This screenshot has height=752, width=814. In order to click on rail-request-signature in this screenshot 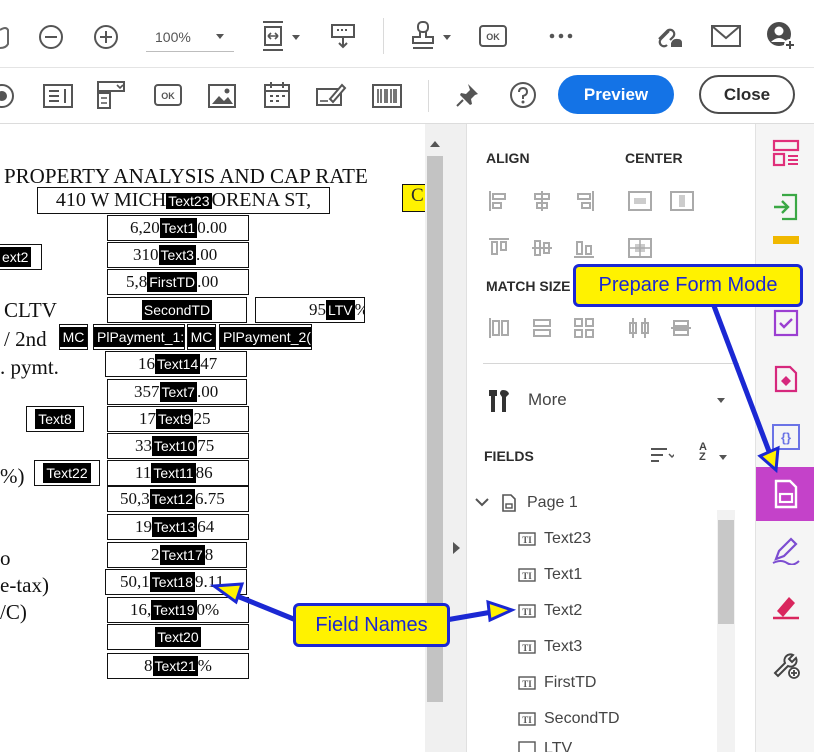, I will do `click(785, 607)`.